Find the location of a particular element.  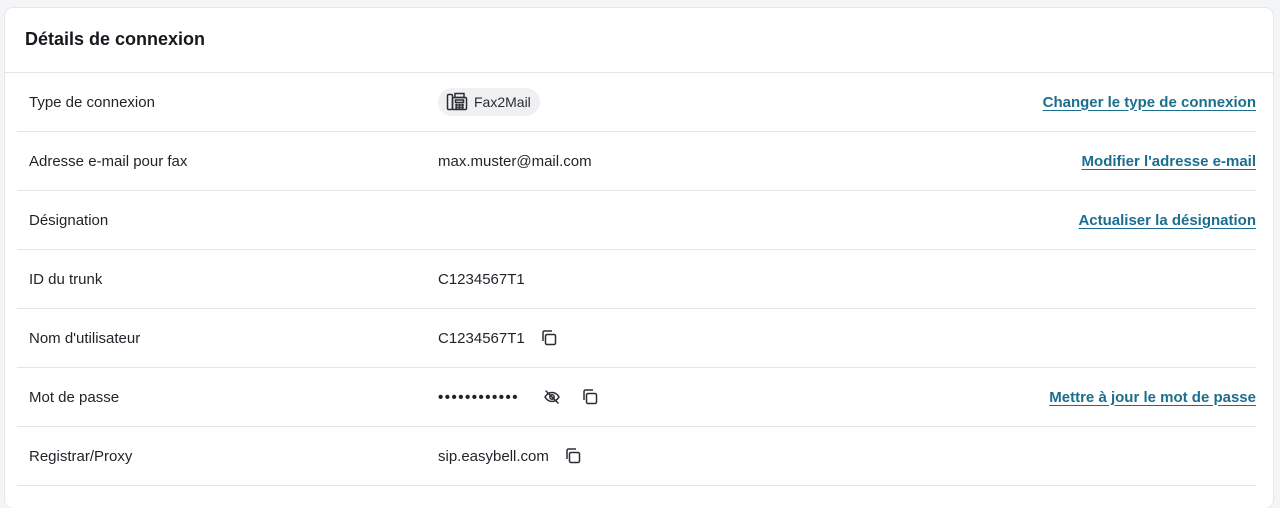

username-value: C1234567T1 is located at coordinates (499, 338).